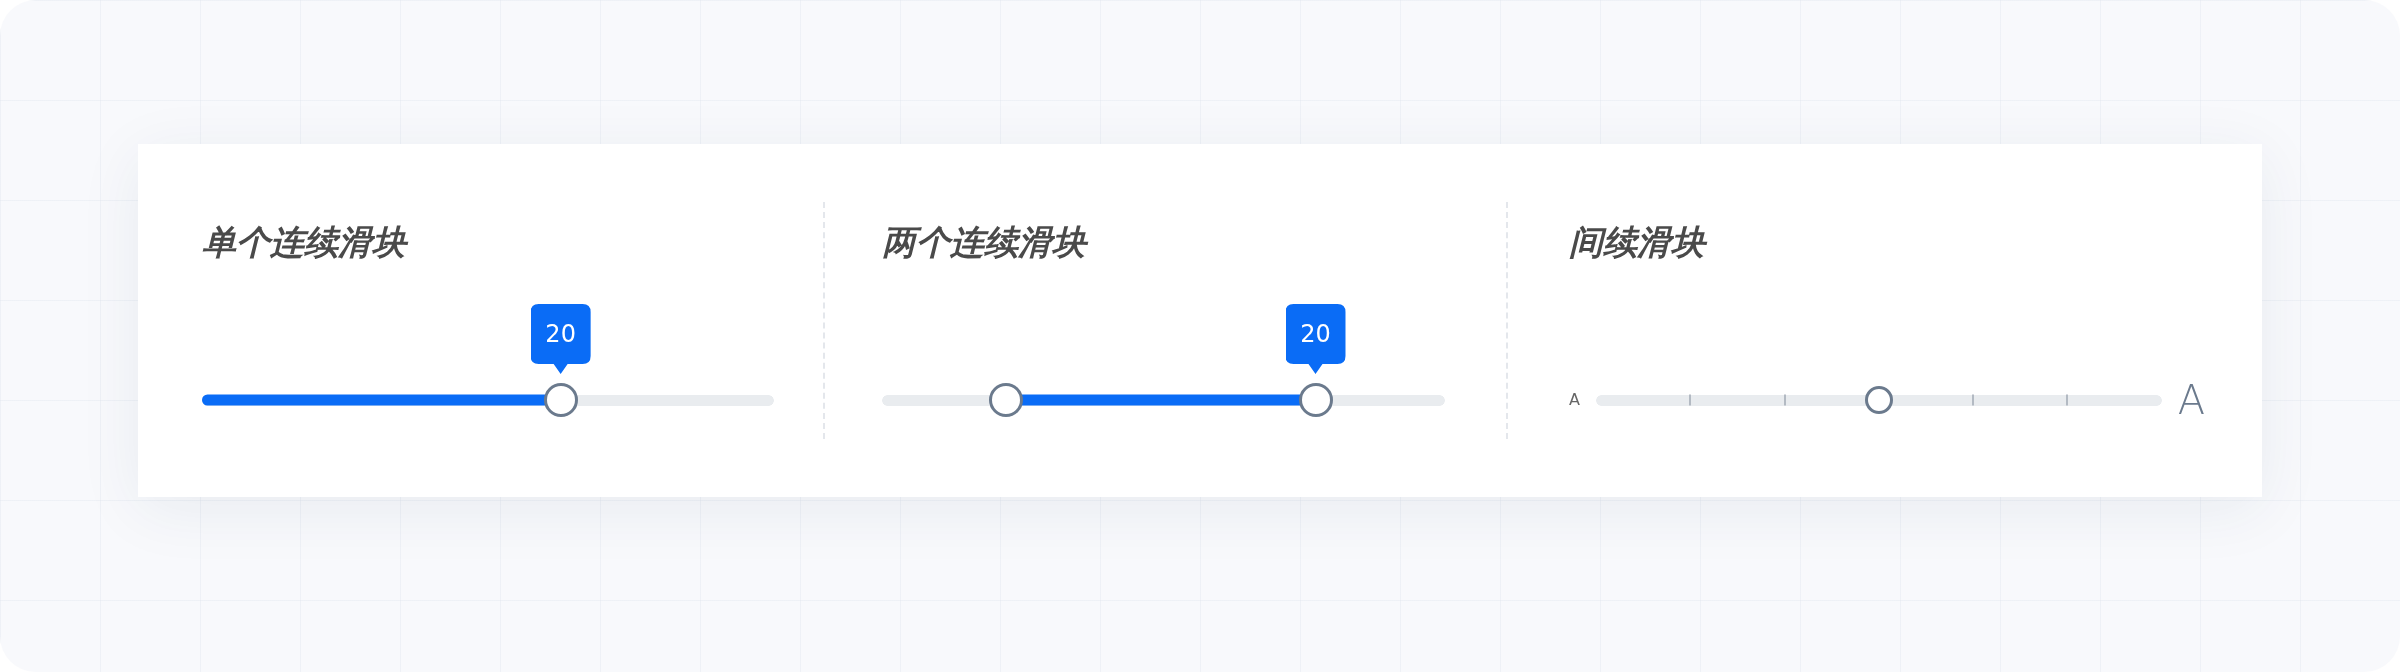  What do you see at coordinates (2191, 400) in the screenshot?
I see `large-letter-label: A` at bounding box center [2191, 400].